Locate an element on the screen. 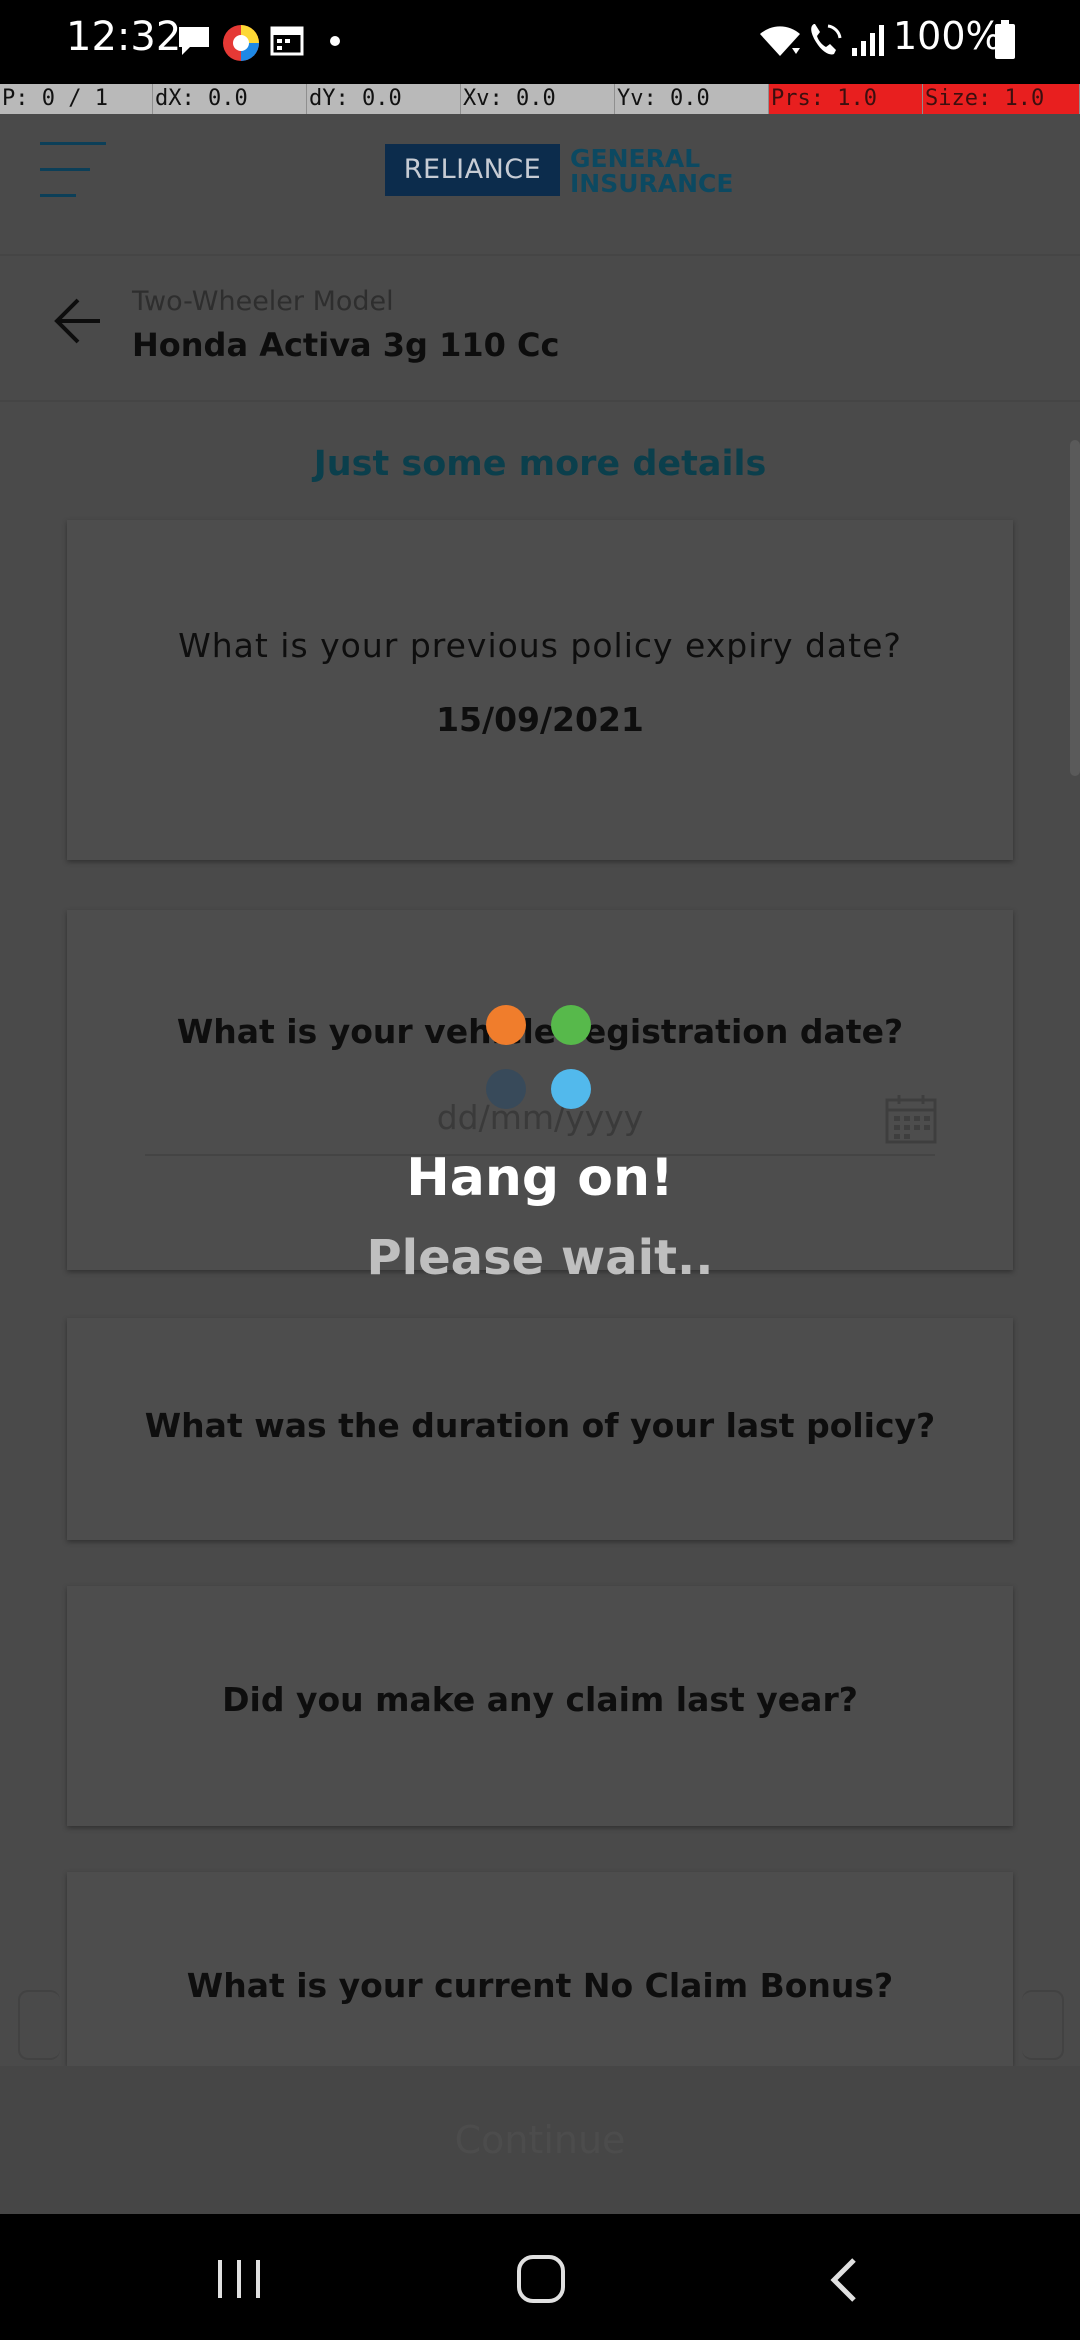 The width and height of the screenshot is (1080, 2340). battery-percentage: 100% is located at coordinates (947, 36).